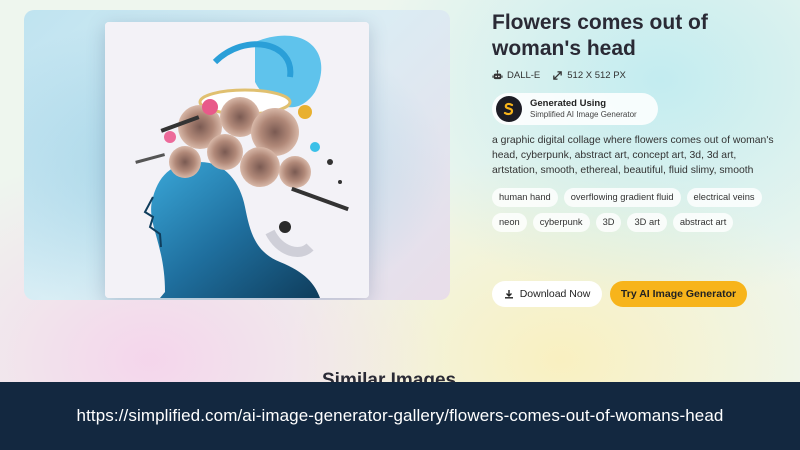  What do you see at coordinates (596, 75) in the screenshot?
I see `image-size: 512 X 512 PX` at bounding box center [596, 75].